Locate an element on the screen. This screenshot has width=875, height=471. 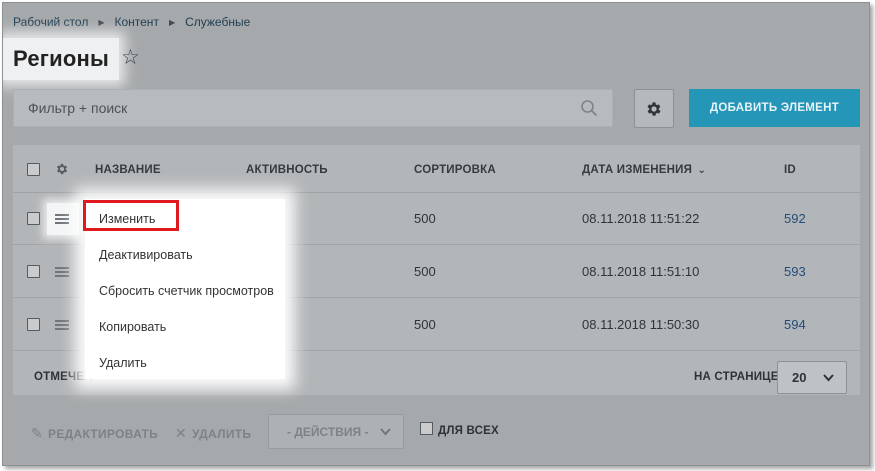
delete-button: ✕ УДАЛИТЬ is located at coordinates (213, 433).